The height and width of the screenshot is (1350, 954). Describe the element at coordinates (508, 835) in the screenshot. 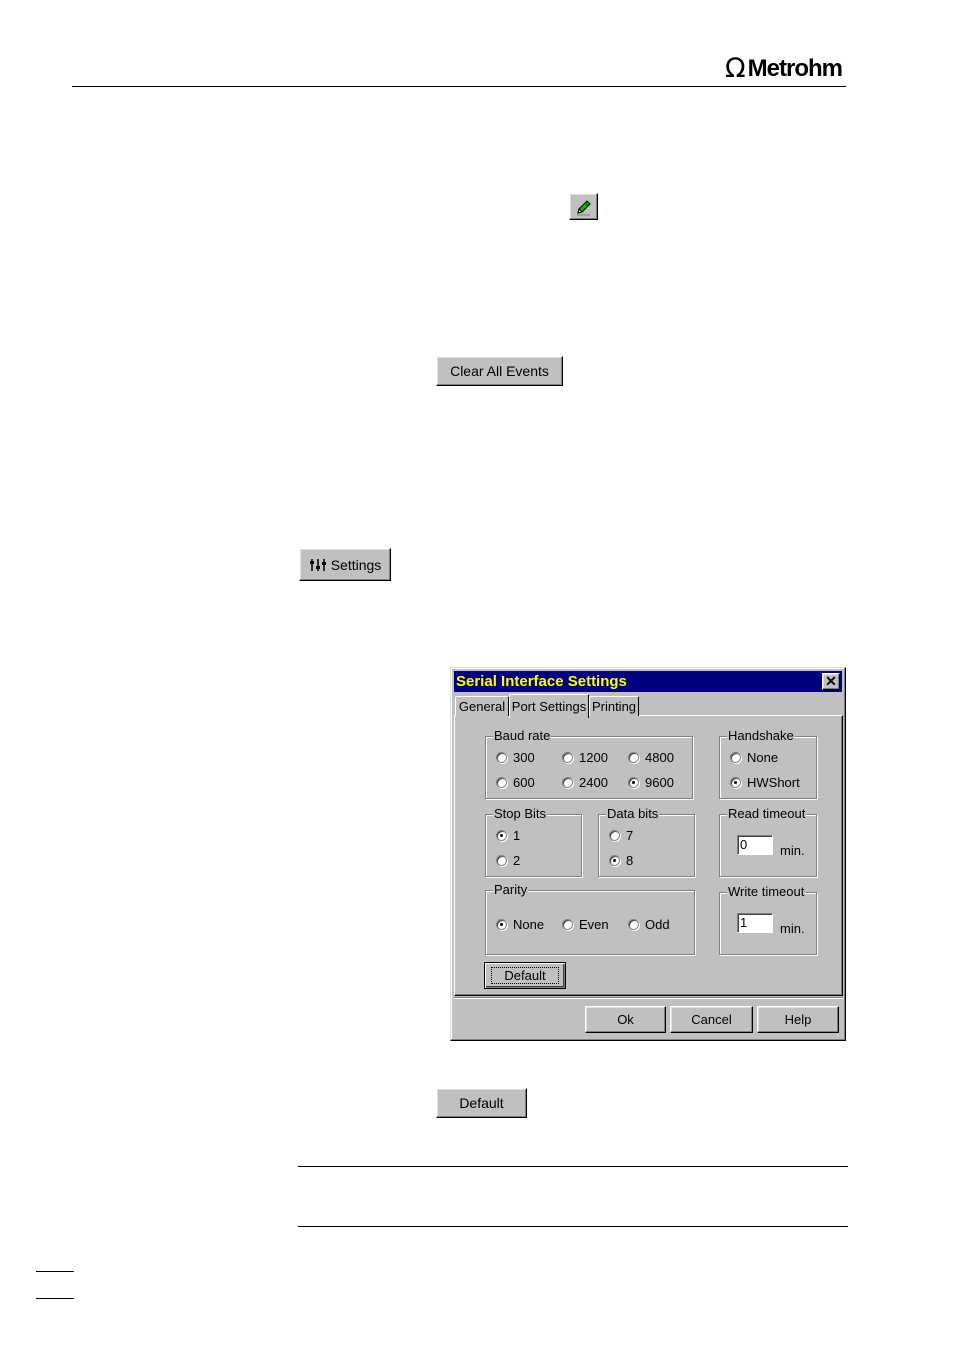

I see `stop-bits-1-radio: 1` at that location.